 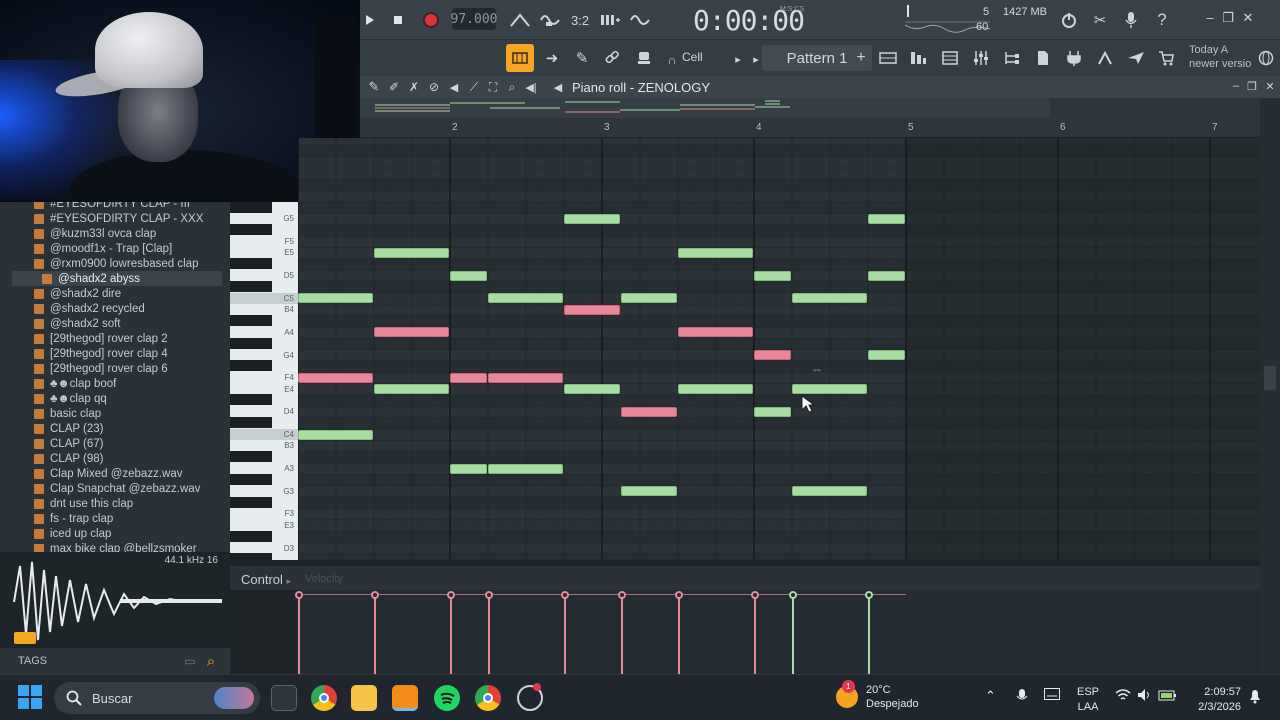 I want to click on pr-minimize-icon: –, so click(x=1236, y=86).